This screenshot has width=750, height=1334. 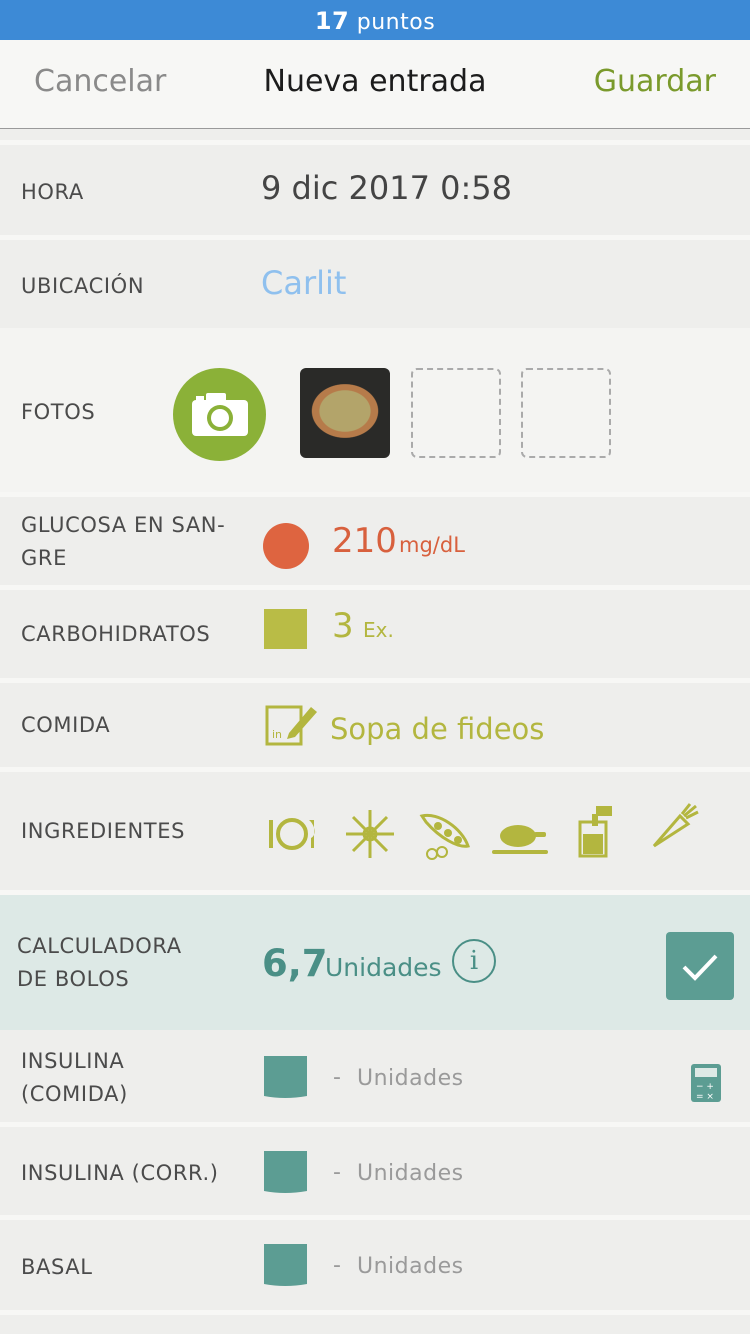 I want to click on row-location: UBICACIÓN Carlit, so click(x=375, y=284).